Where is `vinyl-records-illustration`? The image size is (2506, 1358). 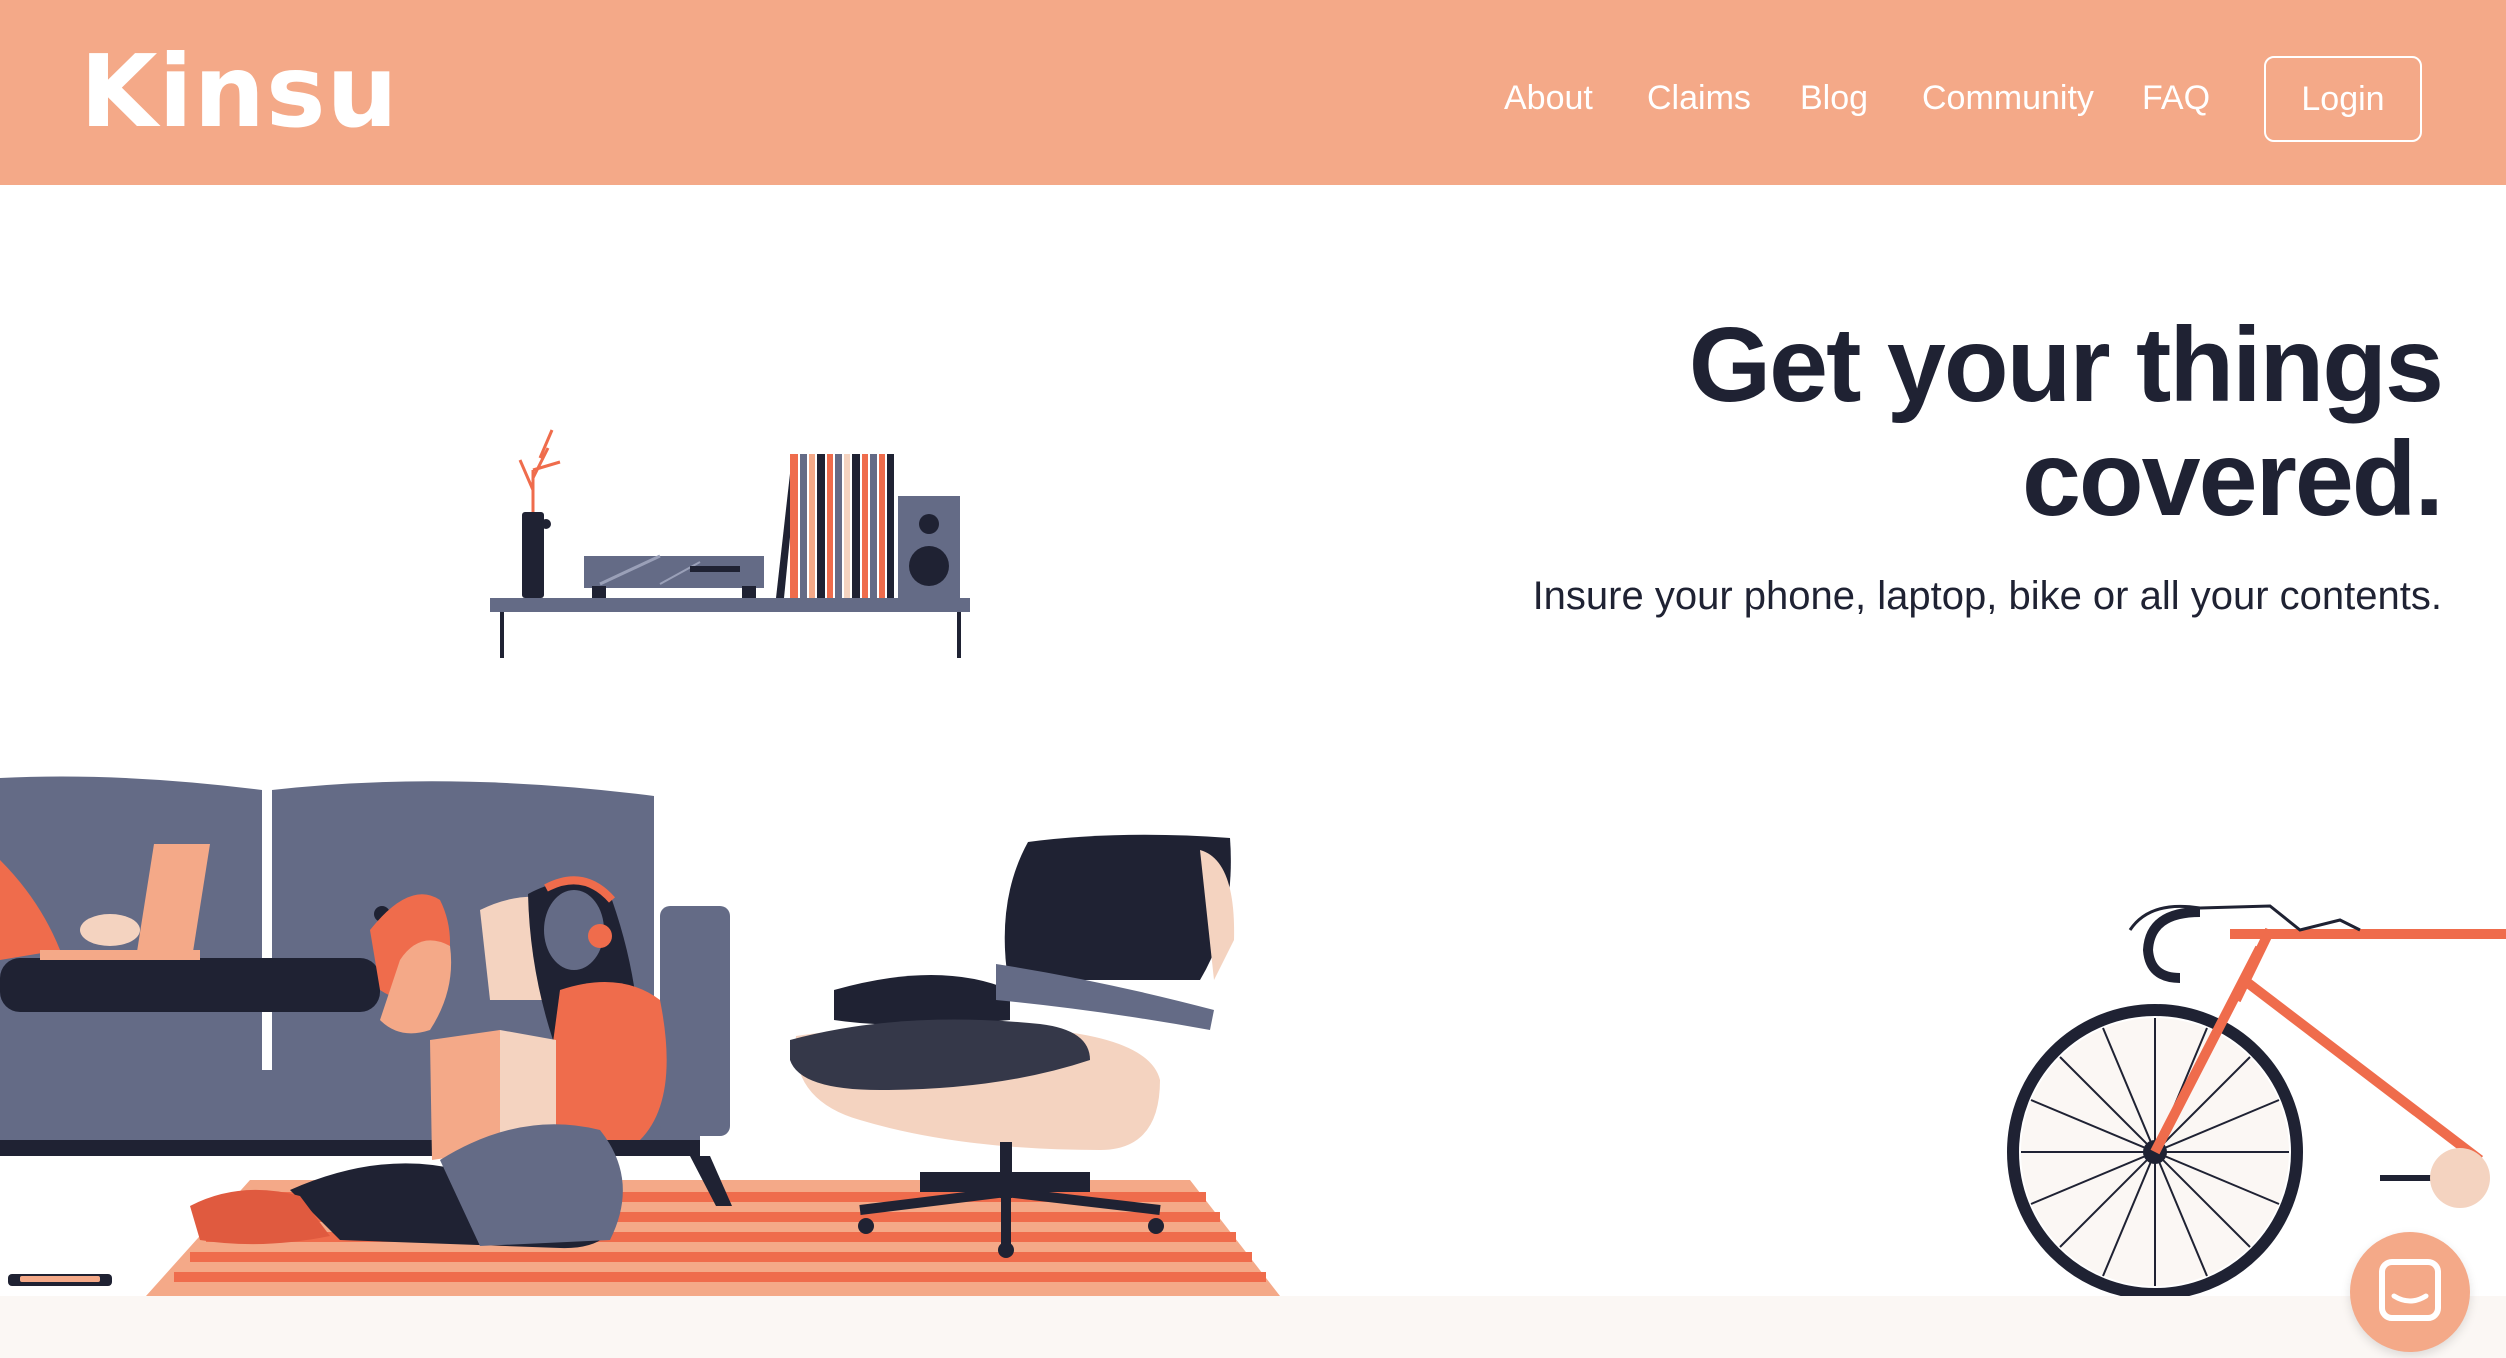 vinyl-records-illustration is located at coordinates (835, 526).